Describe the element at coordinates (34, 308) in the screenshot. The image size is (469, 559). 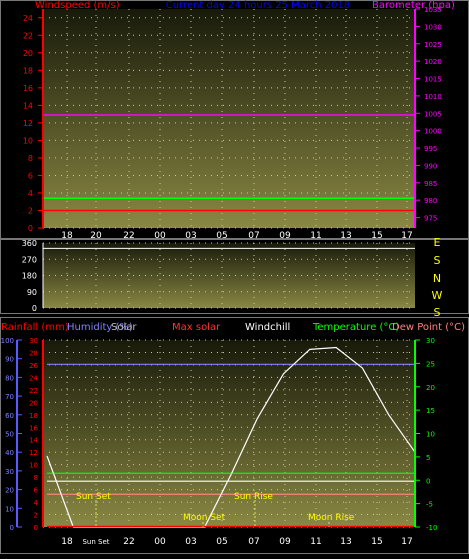
I see `direction-tick-label: 0` at that location.